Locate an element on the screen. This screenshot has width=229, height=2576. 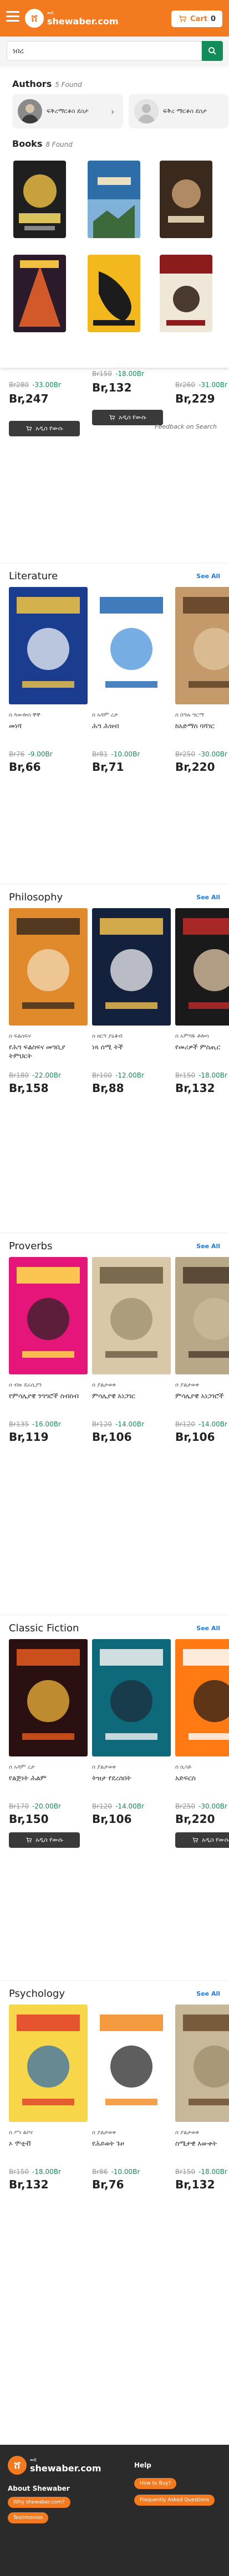
book-author: ሰ አምባዬ ቶሎሳ is located at coordinates (202, 1036).